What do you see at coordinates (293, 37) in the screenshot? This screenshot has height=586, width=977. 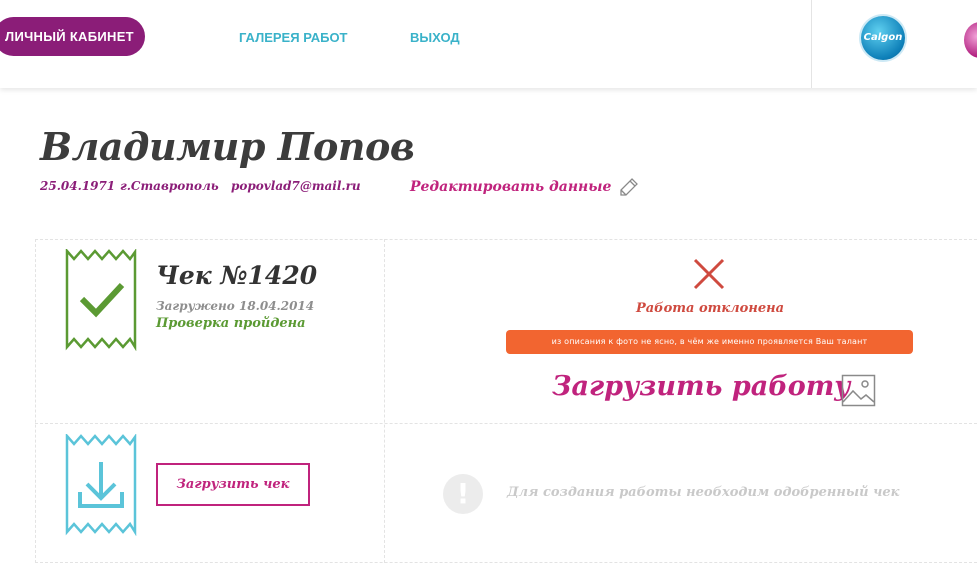 I see `nav-gallery-link: ГАЛЕРЕЯ РАБОТ` at bounding box center [293, 37].